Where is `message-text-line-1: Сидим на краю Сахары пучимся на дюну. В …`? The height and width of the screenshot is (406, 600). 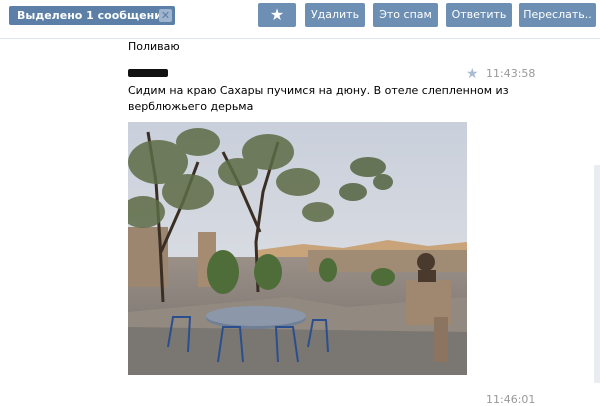 message-text-line-1: Сидим на краю Сахары пучимся на дюну. В … is located at coordinates (318, 90).